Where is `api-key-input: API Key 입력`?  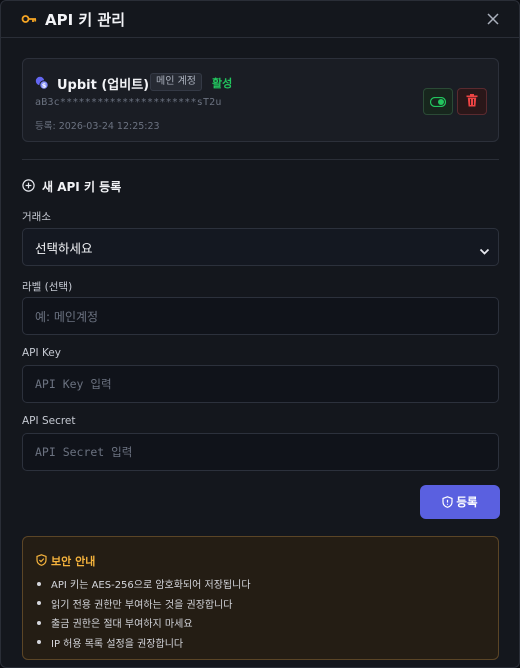
api-key-input: API Key 입력 is located at coordinates (260, 384).